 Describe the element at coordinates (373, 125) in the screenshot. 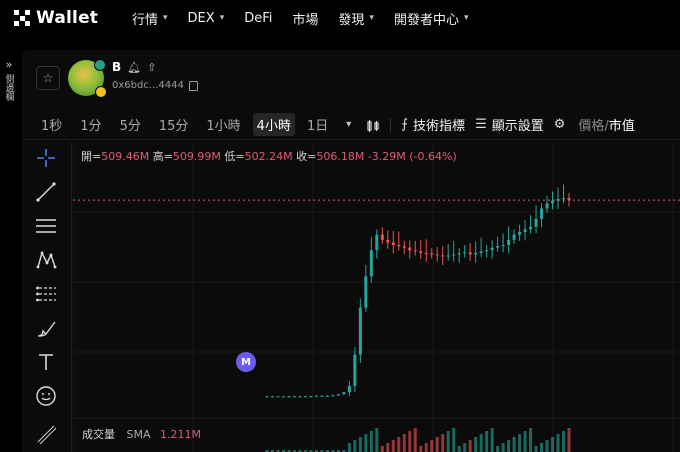

I see `candlestick-type-icon` at that location.